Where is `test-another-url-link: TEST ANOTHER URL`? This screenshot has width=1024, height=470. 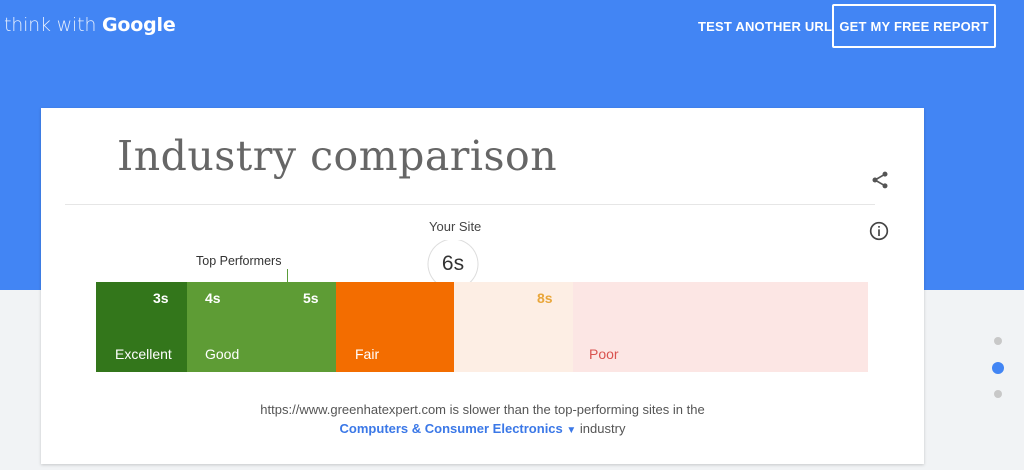
test-another-url-link: TEST ANOTHER URL is located at coordinates (765, 26).